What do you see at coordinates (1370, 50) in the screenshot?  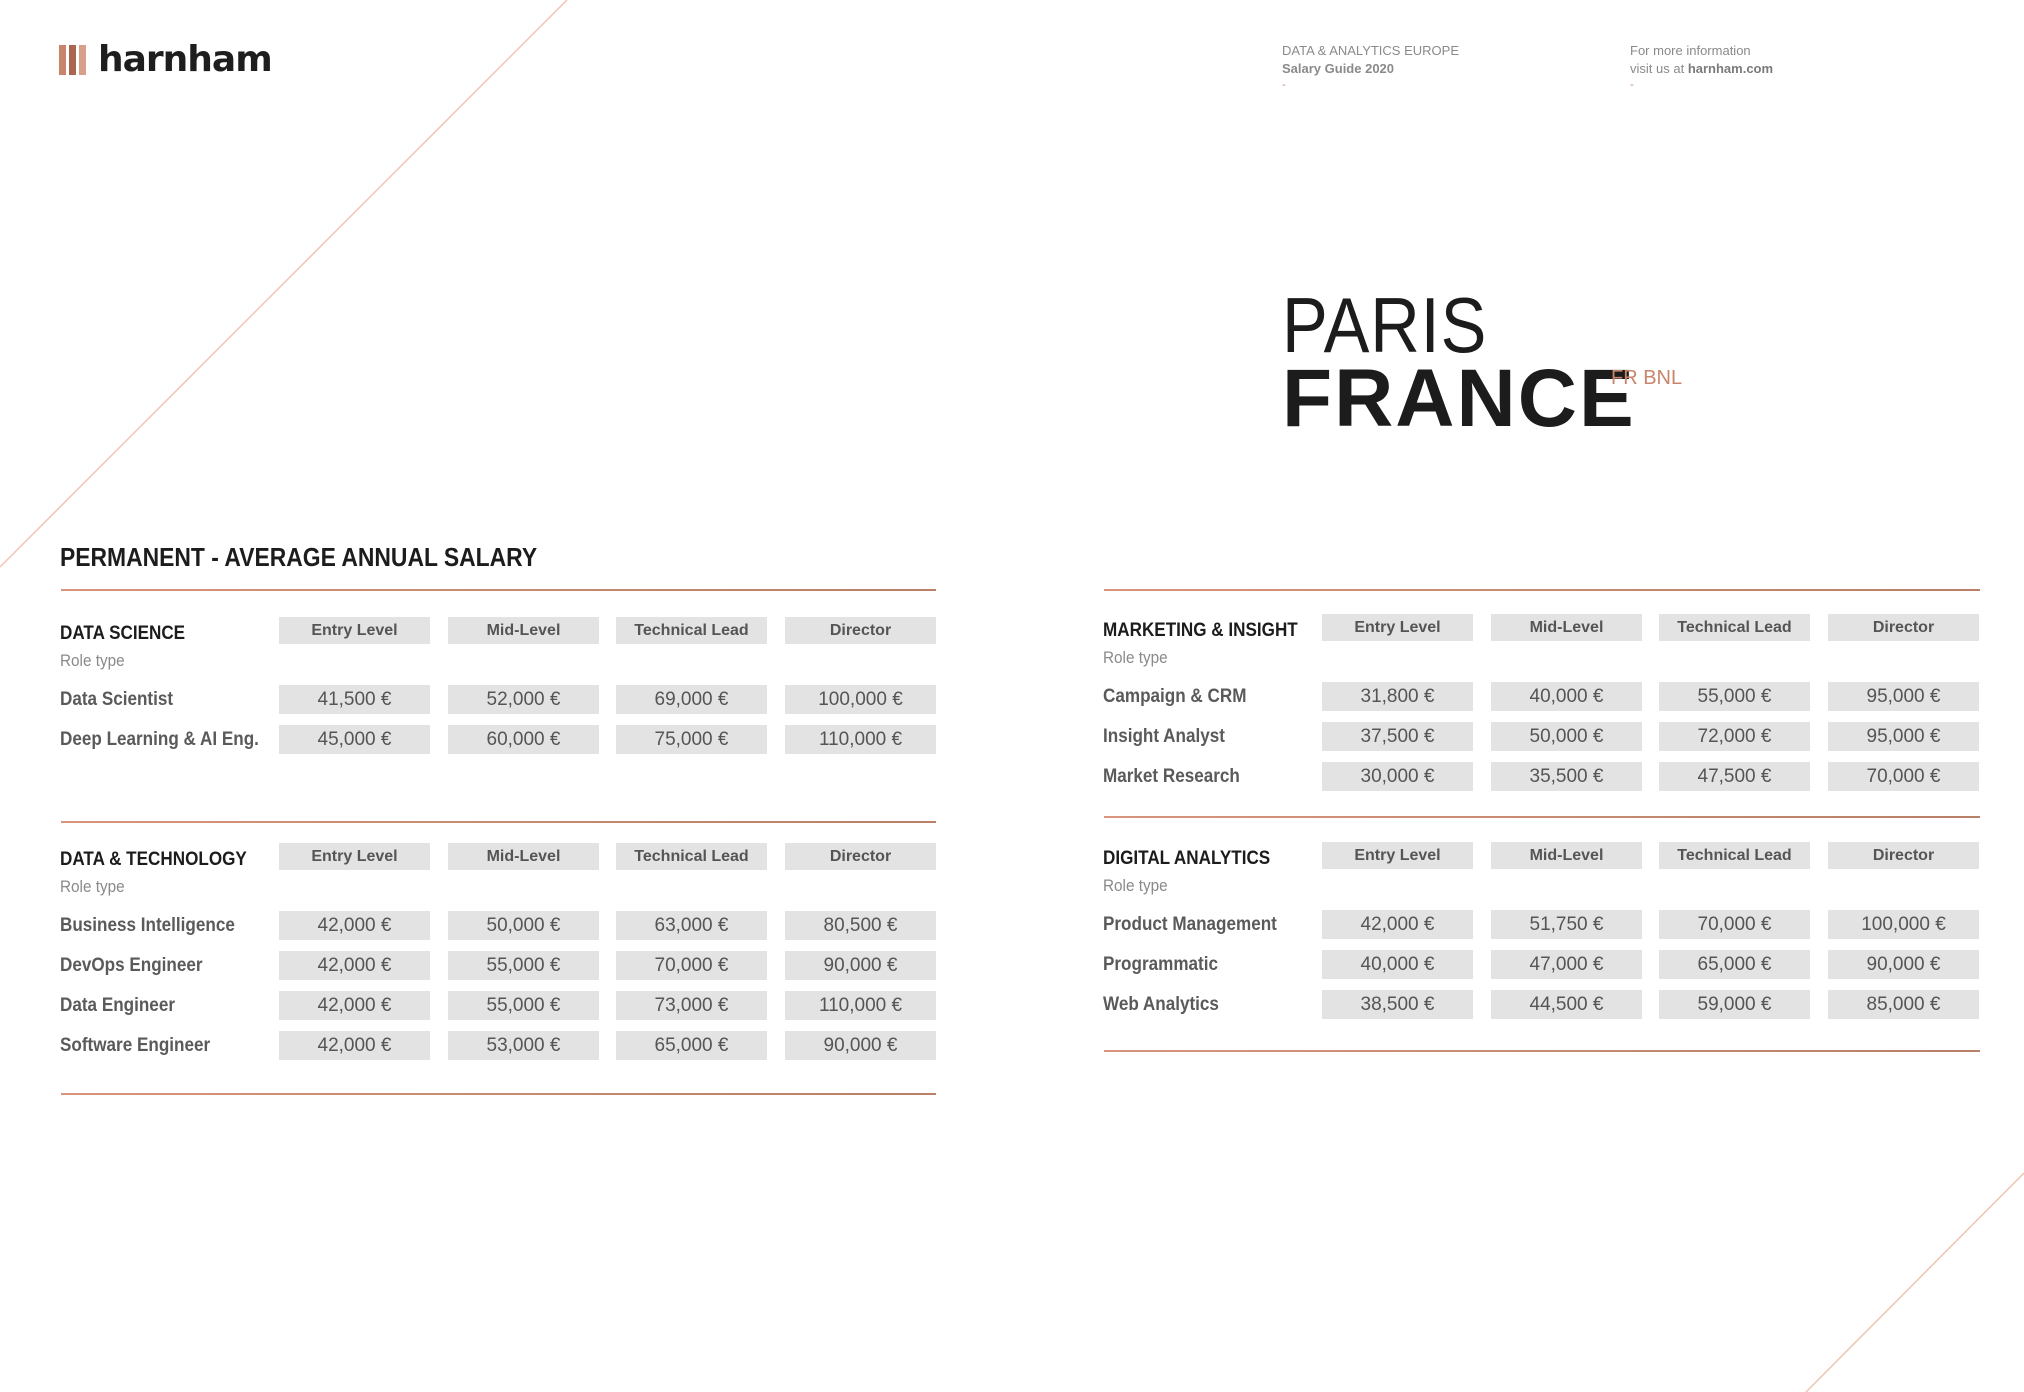 I see `guide-line-1: DATA & ANALYTICS EUROPE` at bounding box center [1370, 50].